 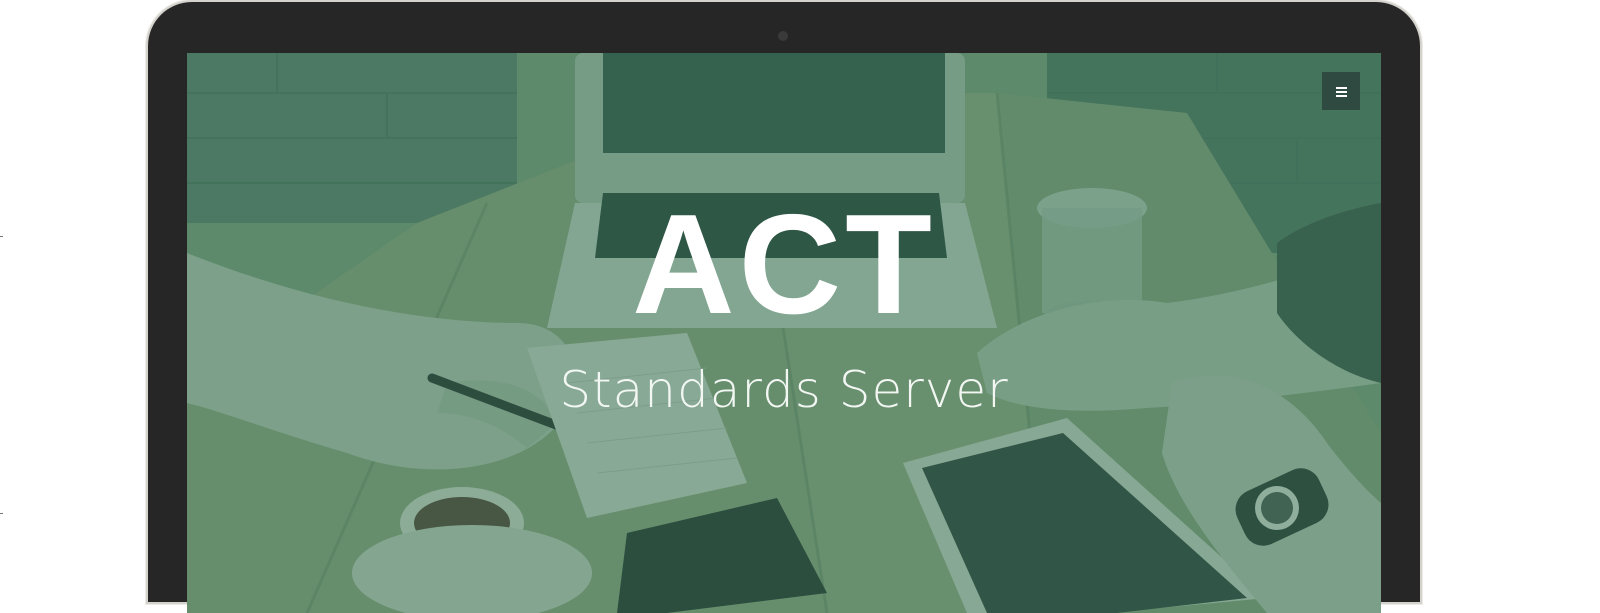 What do you see at coordinates (784, 390) in the screenshot?
I see `hero-subtitle: Standards Server` at bounding box center [784, 390].